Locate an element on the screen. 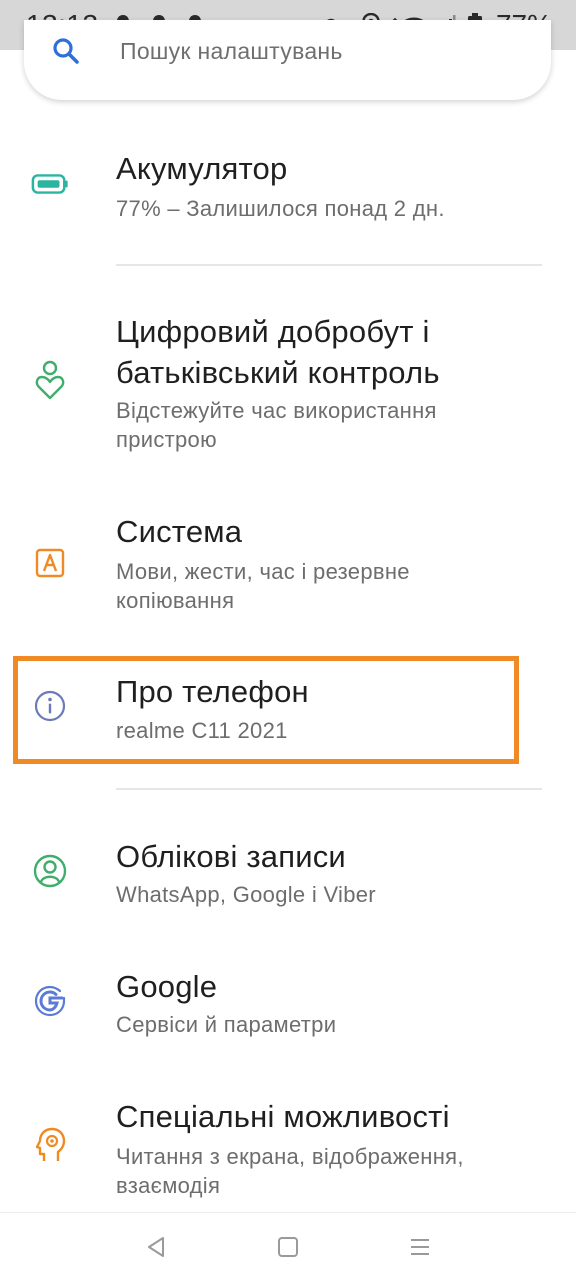 Image resolution: width=576 pixels, height=1280 pixels. settings-item-subtitle: Сервіси й параметри is located at coordinates (226, 1024).